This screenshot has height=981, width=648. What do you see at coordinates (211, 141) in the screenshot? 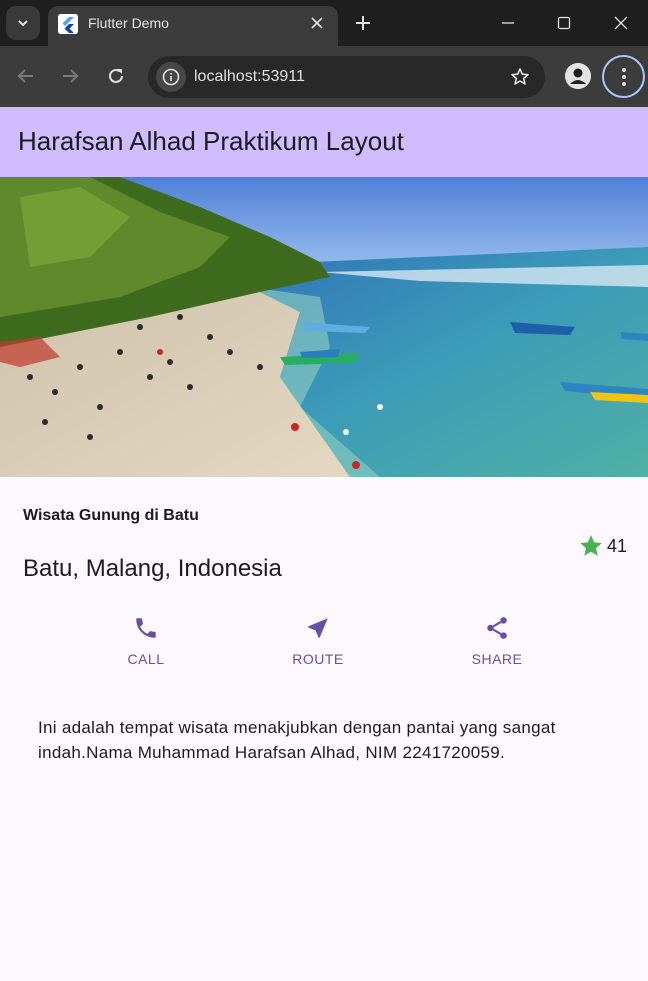
I see `page-title: Harafsan Alhad Praktikum Layout` at bounding box center [211, 141].